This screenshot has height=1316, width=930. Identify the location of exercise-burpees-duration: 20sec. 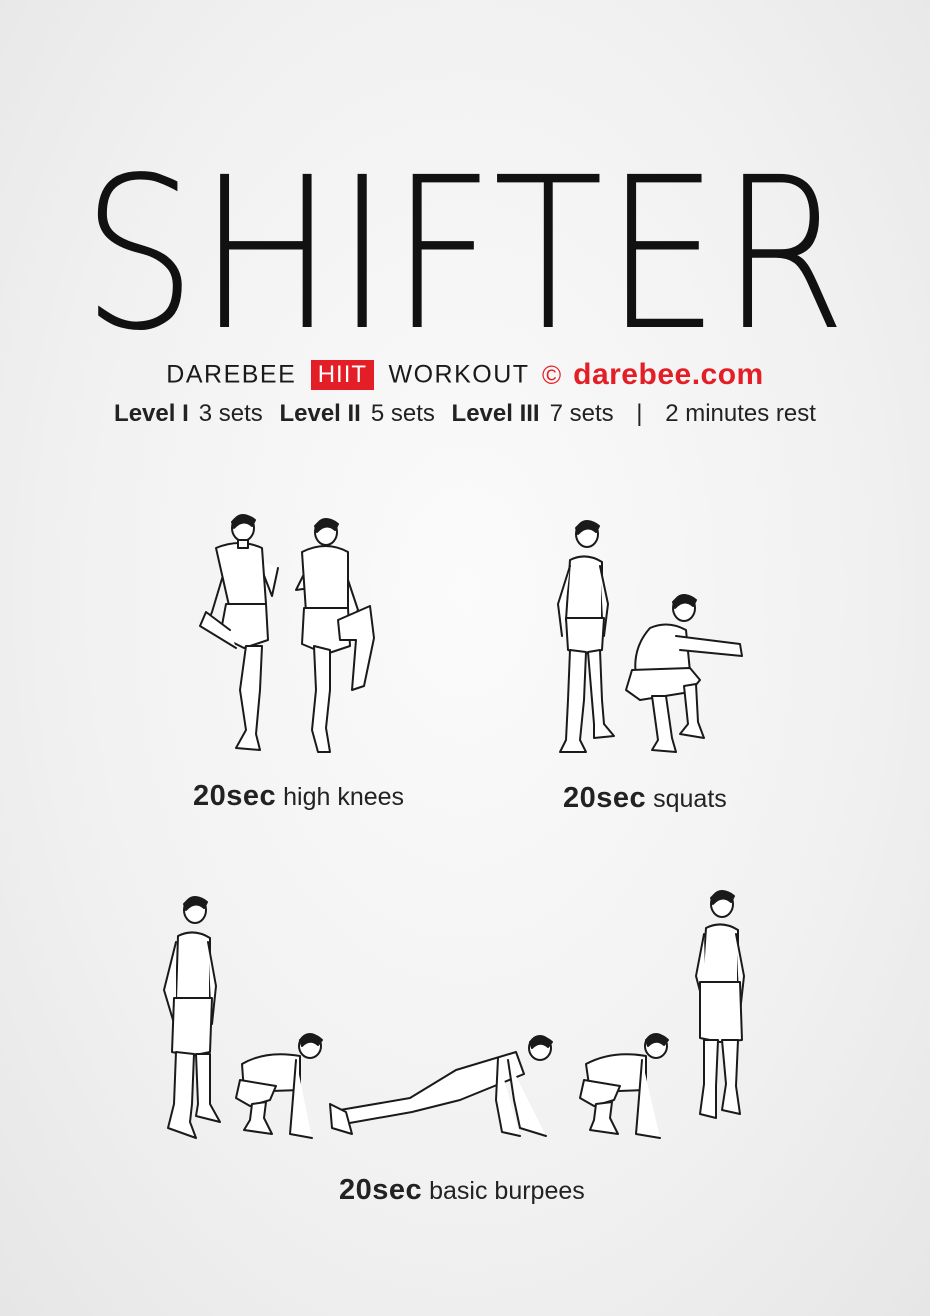
(381, 1190).